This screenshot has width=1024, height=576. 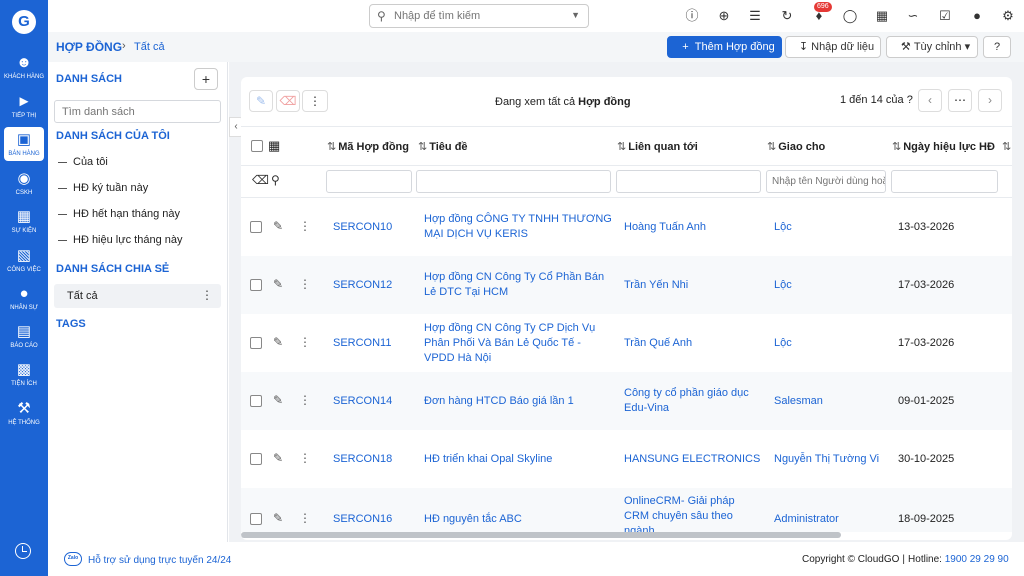 I want to click on module-title: HỢP ĐỒNG, so click(x=89, y=47).